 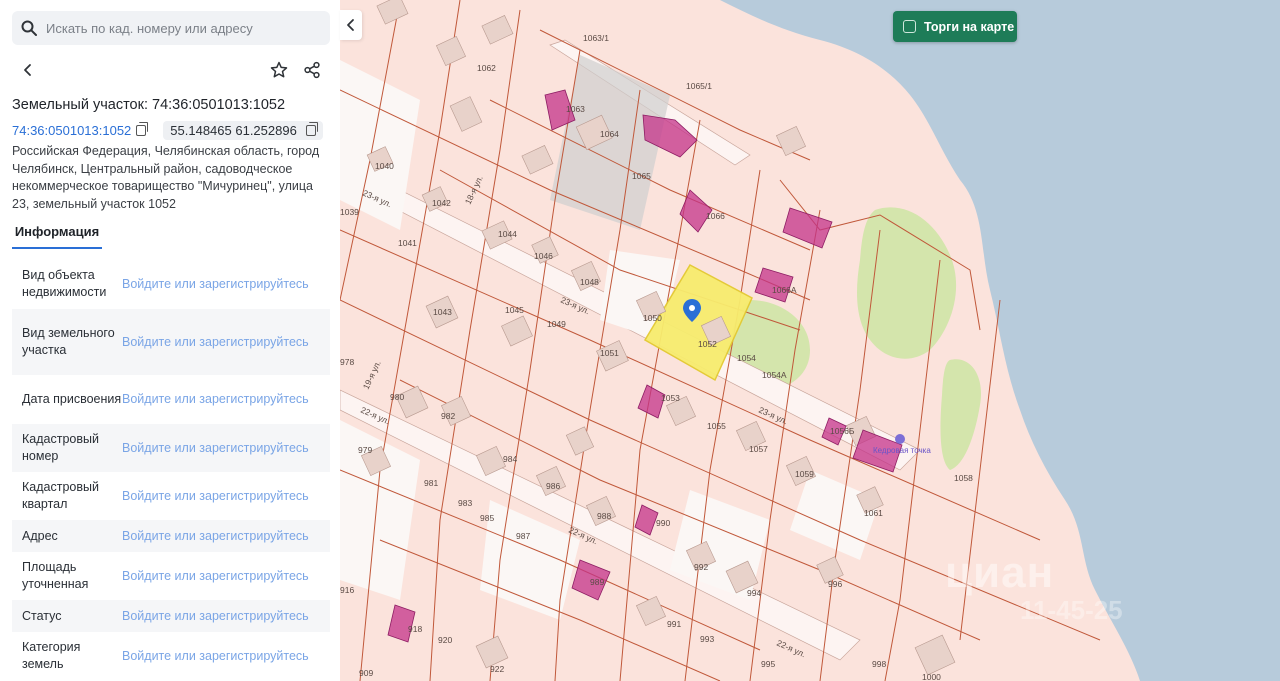 I want to click on parcel-number: 1043, so click(x=442, y=312).